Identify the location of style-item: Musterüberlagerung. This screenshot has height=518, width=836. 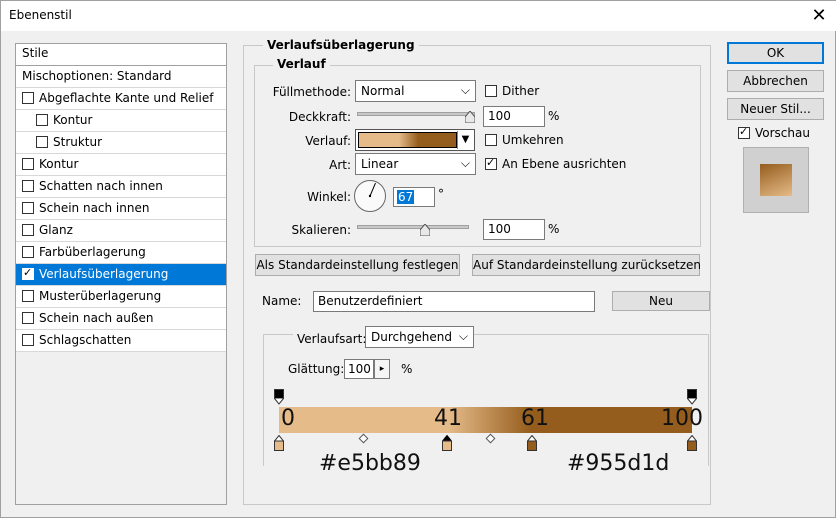
(121, 297).